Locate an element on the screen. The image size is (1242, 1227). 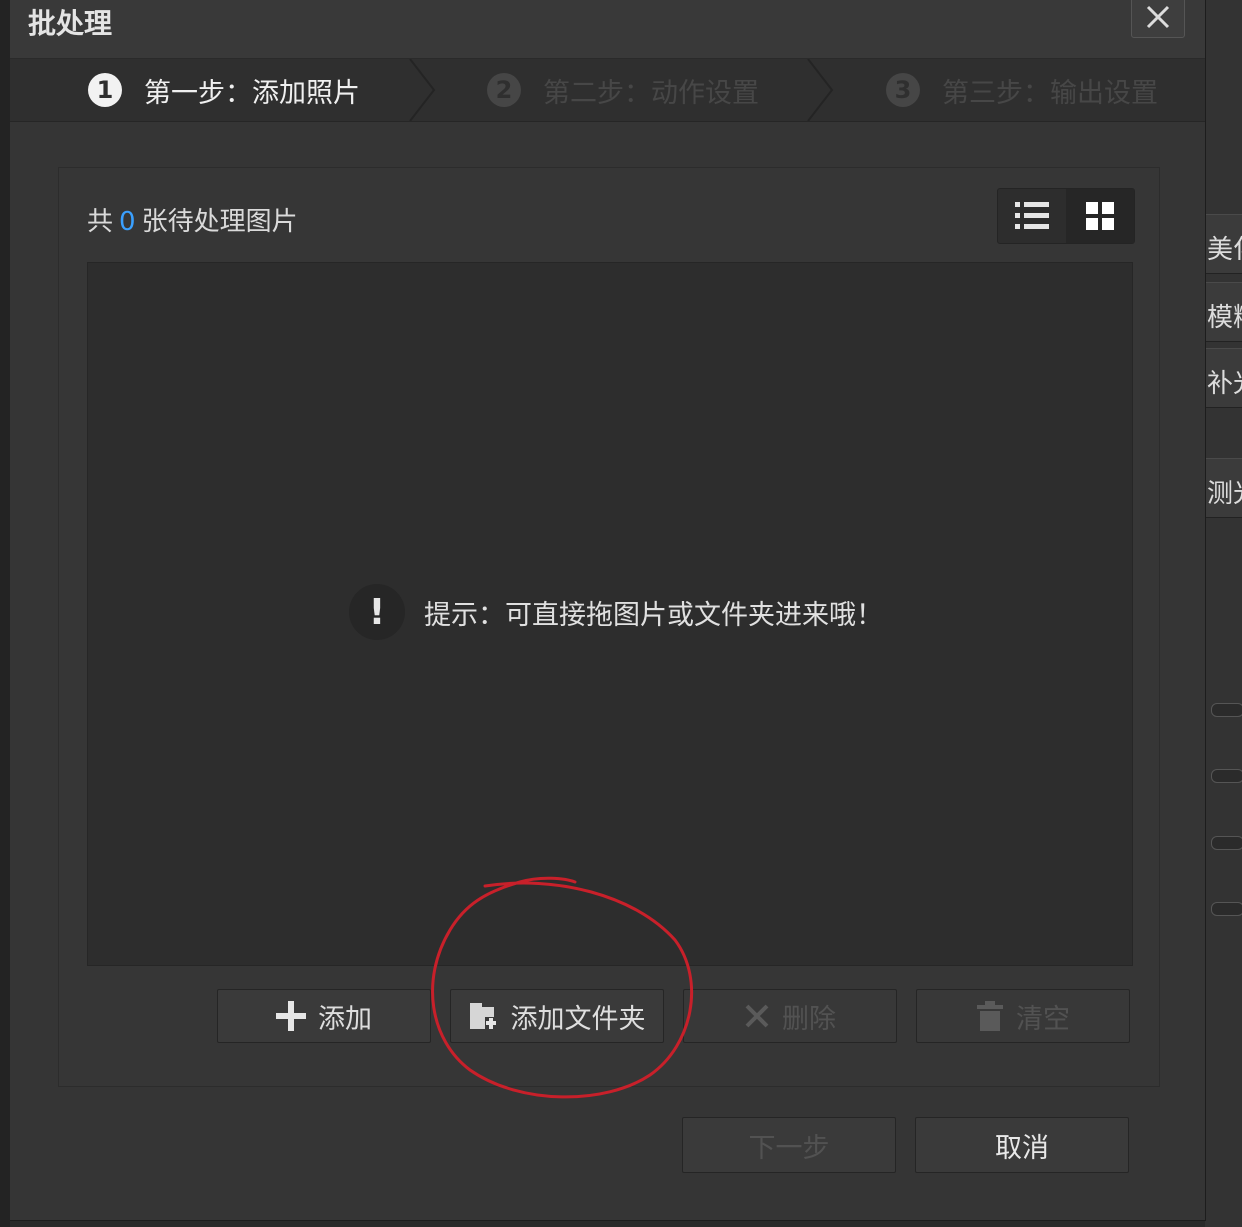
step-add-photos: 1 第一步：添加照片 is located at coordinates (224, 90).